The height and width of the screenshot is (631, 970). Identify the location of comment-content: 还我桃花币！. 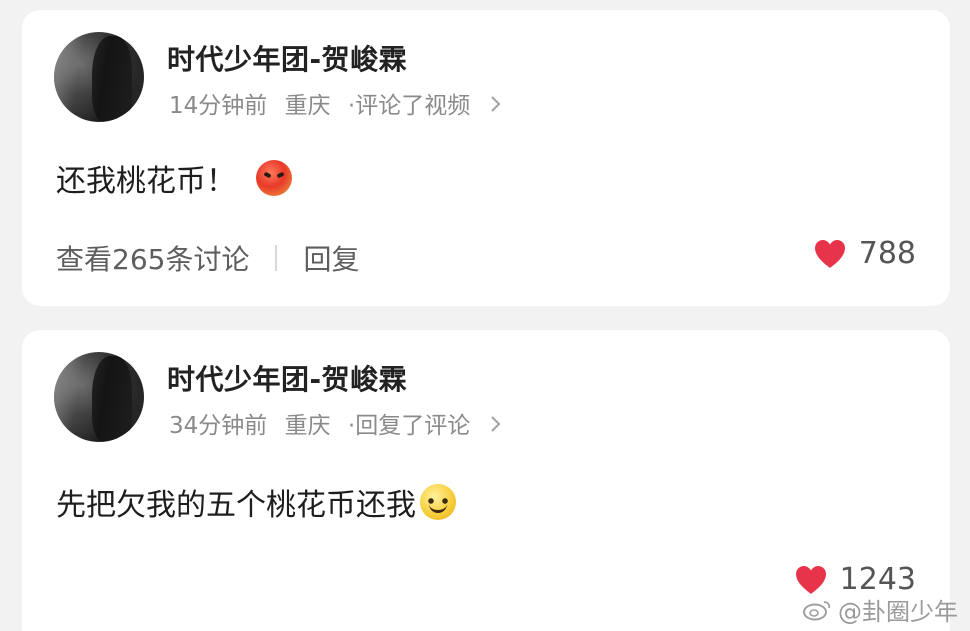
(174, 178).